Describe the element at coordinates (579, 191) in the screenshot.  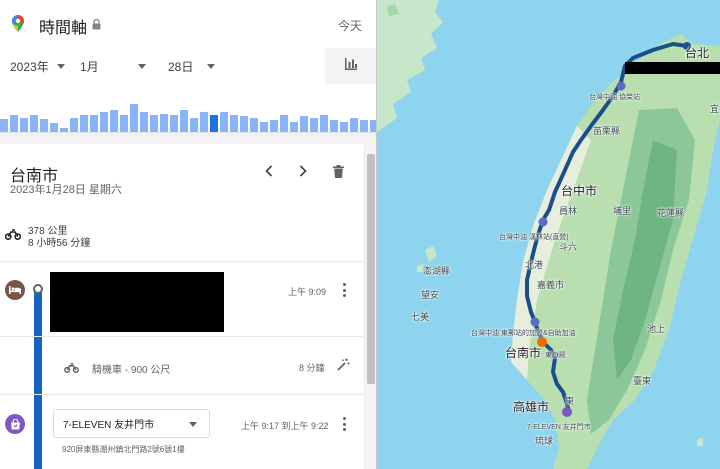
I see `map-label-taichung: 台中市` at that location.